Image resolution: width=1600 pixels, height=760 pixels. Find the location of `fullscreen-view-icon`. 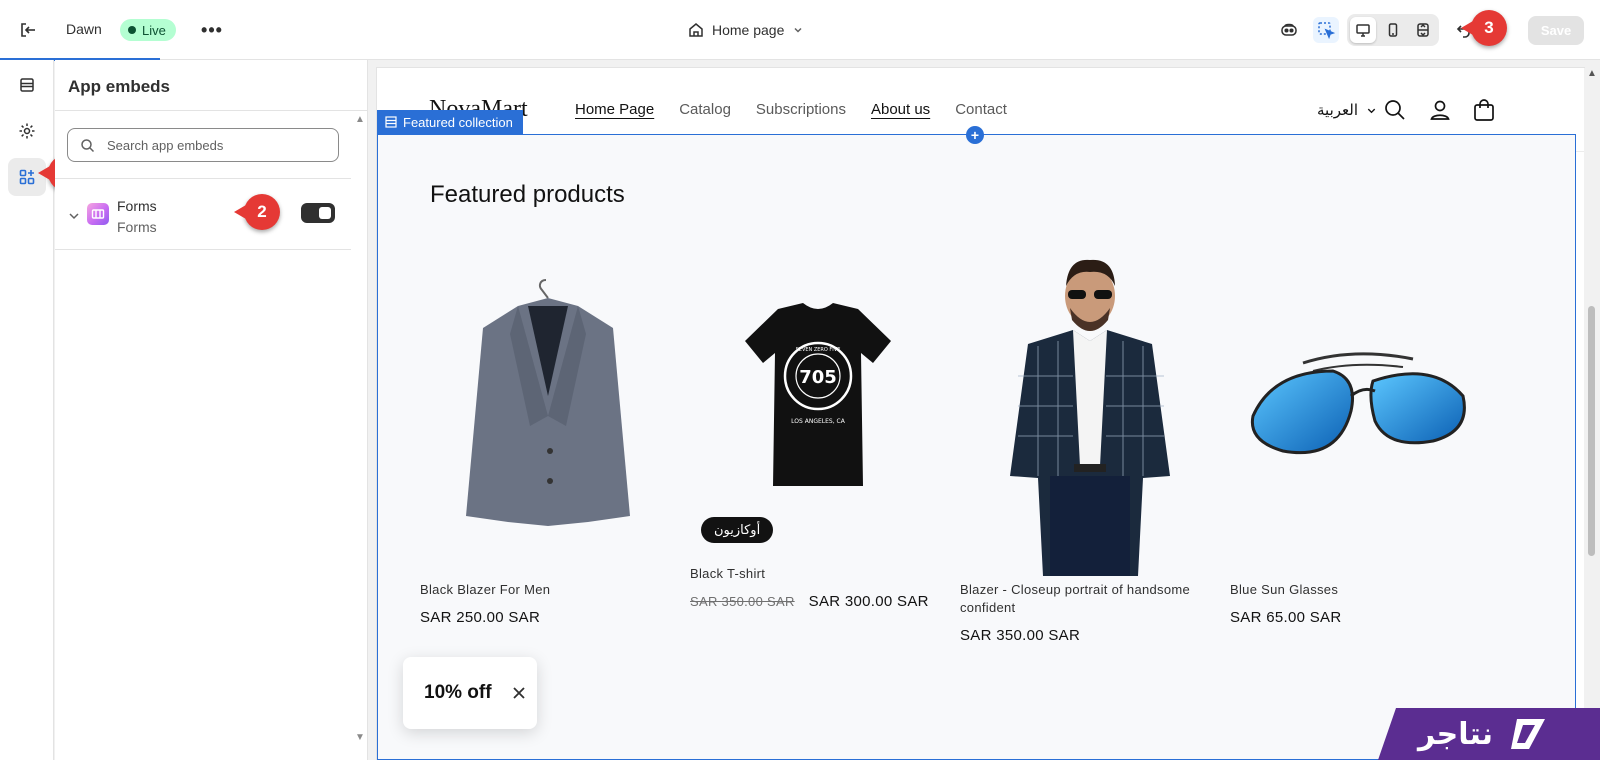

fullscreen-view-icon is located at coordinates (1423, 30).